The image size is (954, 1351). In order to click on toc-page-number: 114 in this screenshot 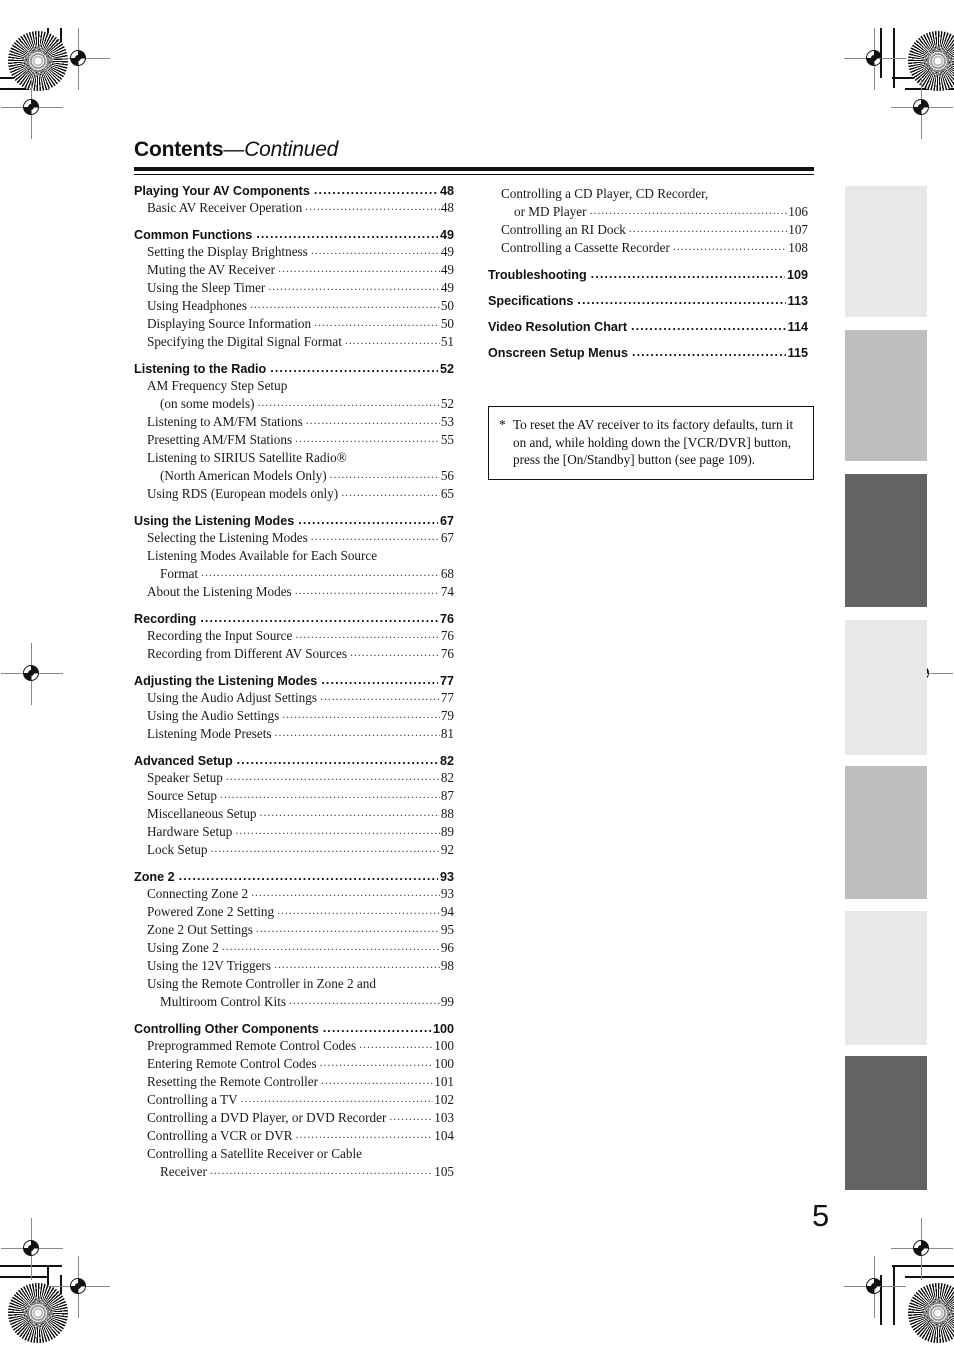, I will do `click(797, 327)`.